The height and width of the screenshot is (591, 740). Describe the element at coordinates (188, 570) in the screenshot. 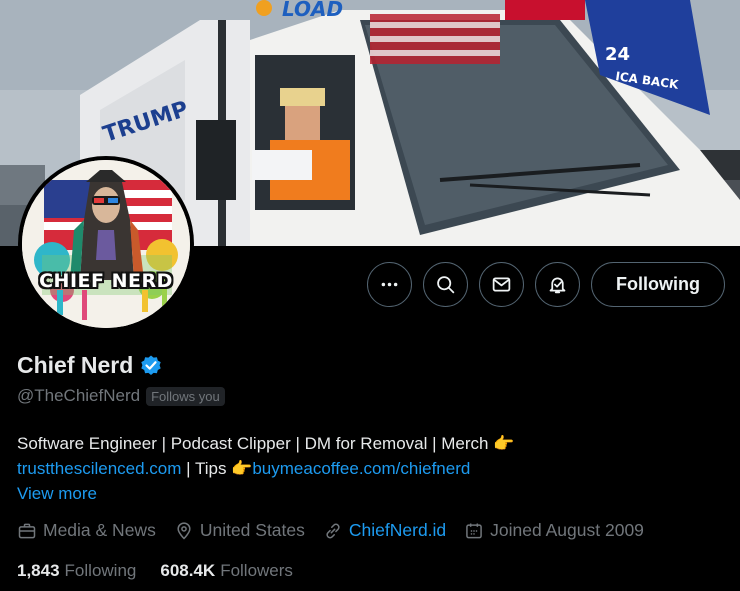

I see `followers-count: 608.4K` at that location.